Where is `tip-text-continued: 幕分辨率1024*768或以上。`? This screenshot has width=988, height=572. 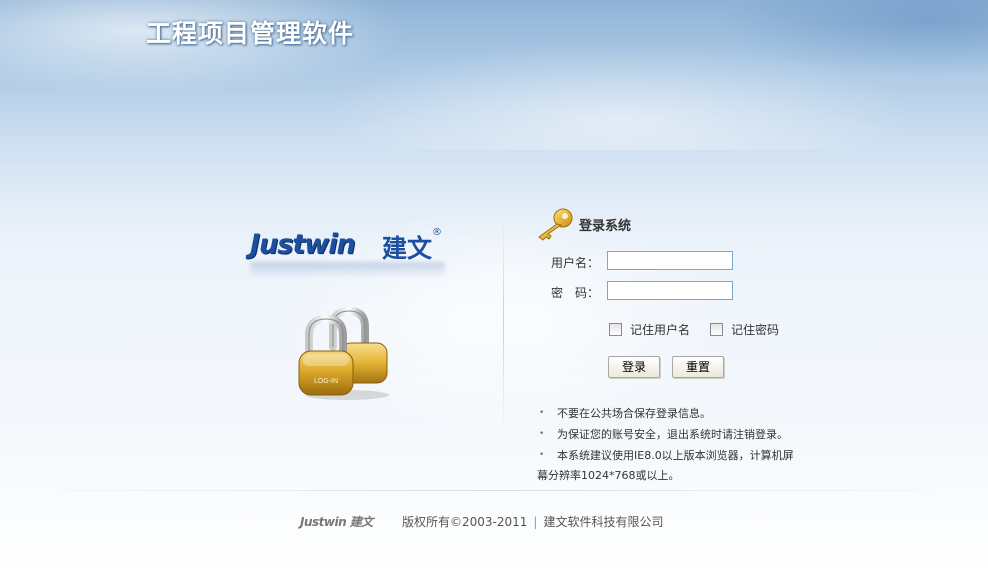 tip-text-continued: 幕分辨率1024*768或以上。 is located at coordinates (608, 475).